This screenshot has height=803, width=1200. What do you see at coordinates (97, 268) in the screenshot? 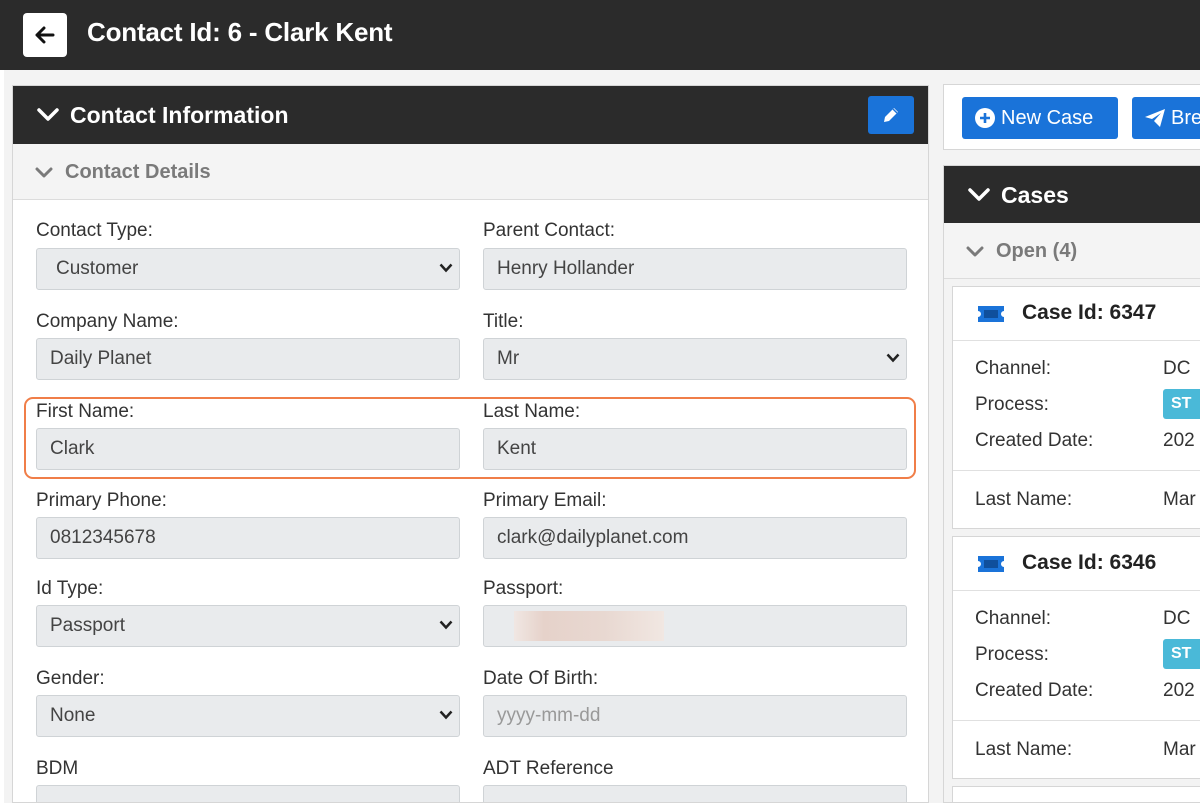
I see `contact-type-value: Customer` at bounding box center [97, 268].